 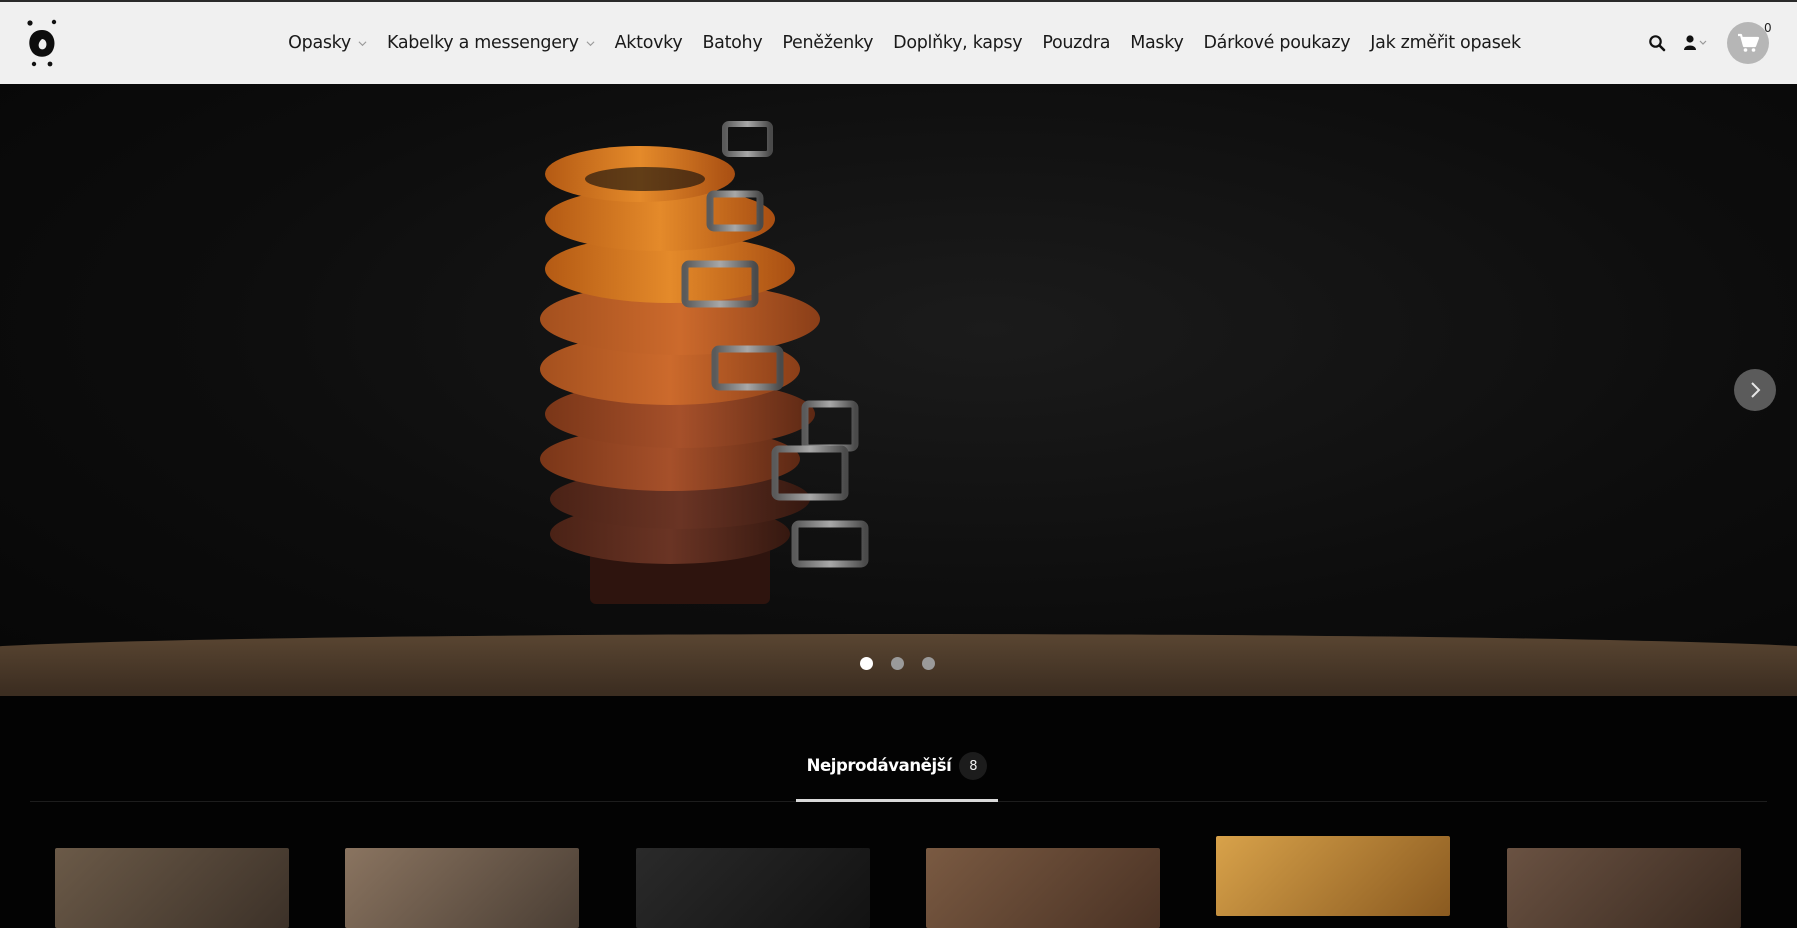 I want to click on nav-item-aktovky: Aktovky, so click(x=649, y=43).